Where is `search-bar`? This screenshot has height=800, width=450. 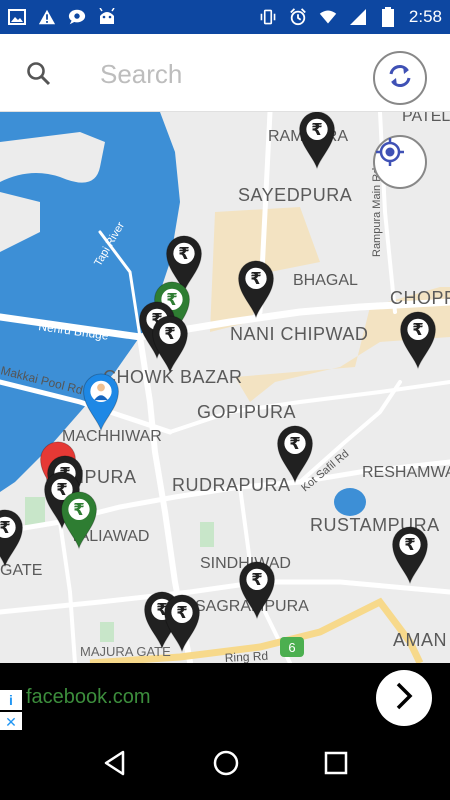 search-bar is located at coordinates (225, 73).